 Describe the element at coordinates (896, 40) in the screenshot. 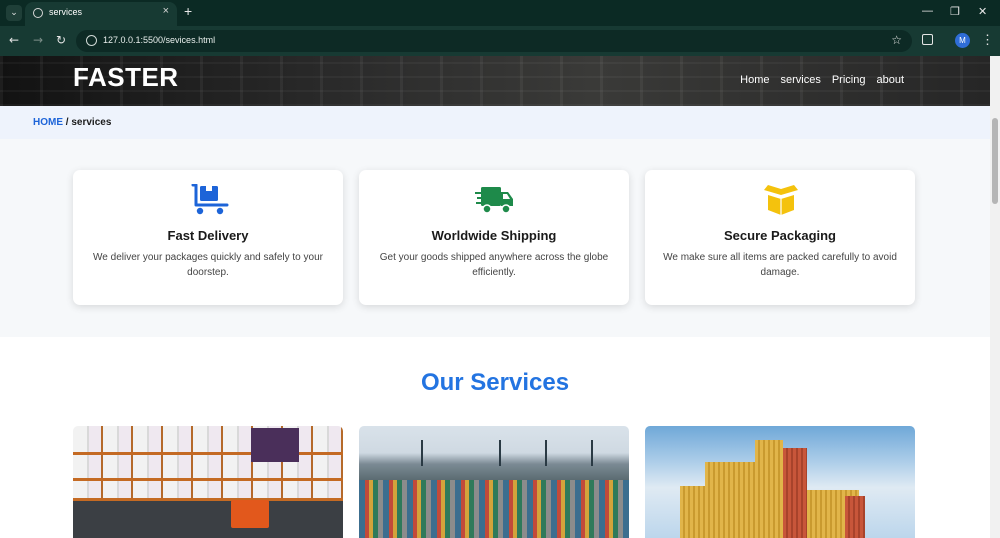

I see `bookmark-star-icon: ☆` at that location.